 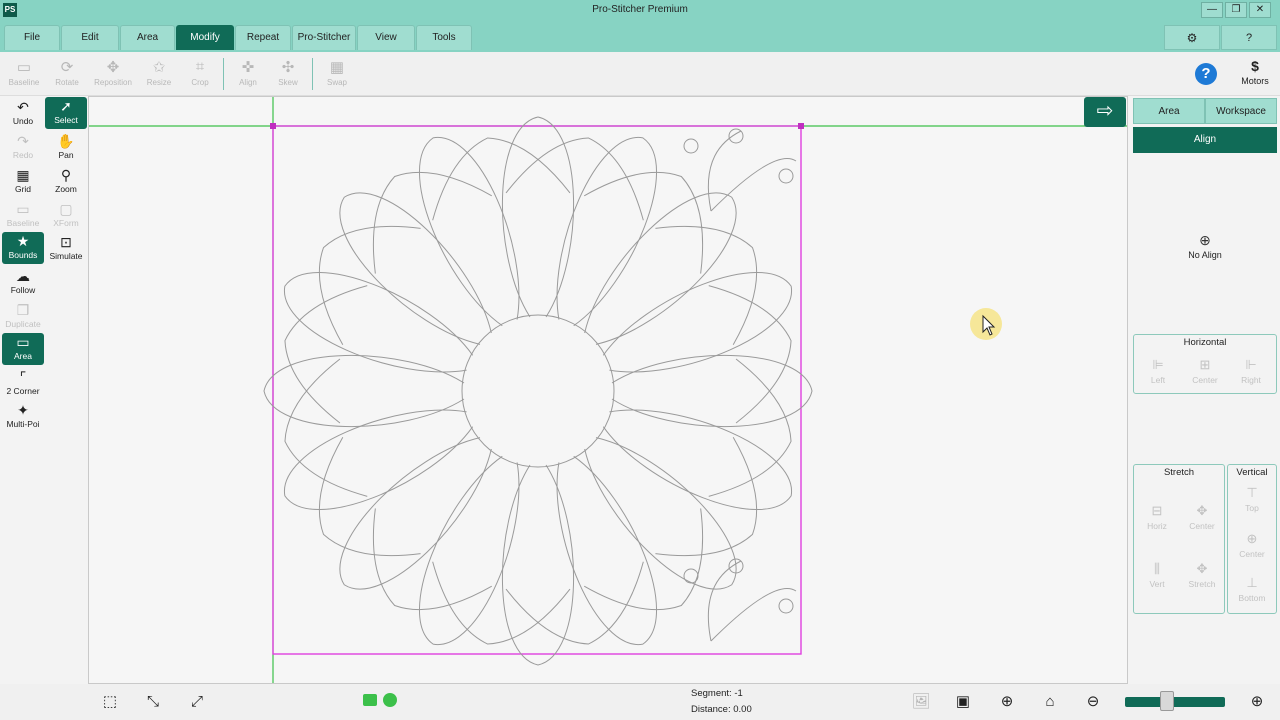 What do you see at coordinates (1205, 240) in the screenshot?
I see `no-align-icon: ⊕` at bounding box center [1205, 240].